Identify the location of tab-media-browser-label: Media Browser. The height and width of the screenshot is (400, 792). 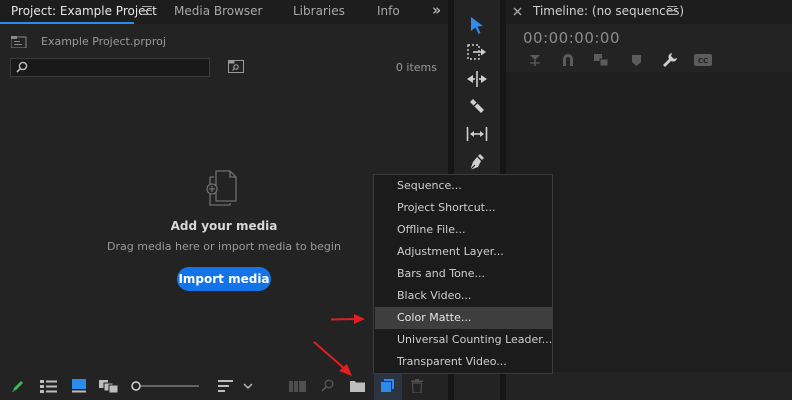
(218, 11).